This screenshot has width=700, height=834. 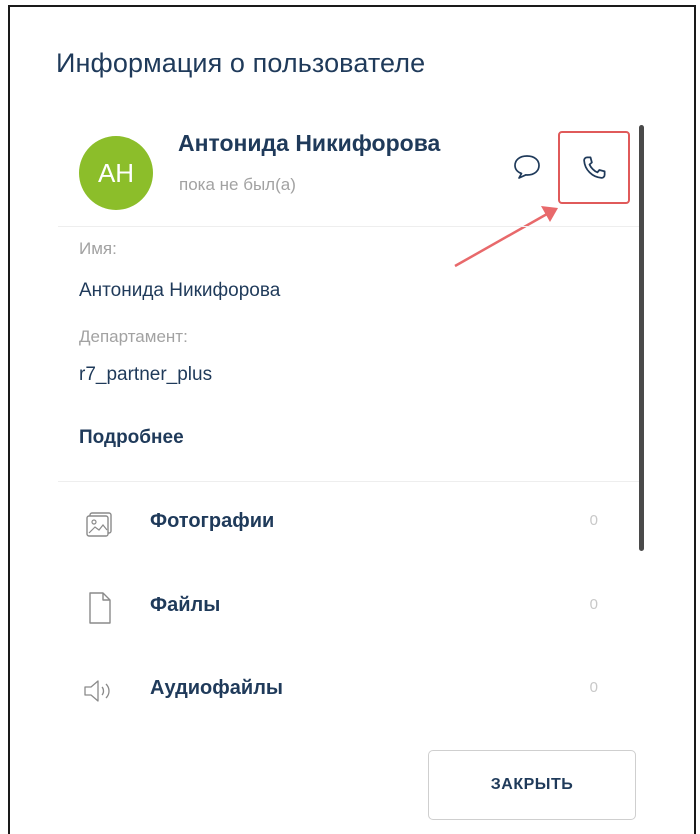 What do you see at coordinates (340, 691) in the screenshot?
I see `media-row-audio: Аудиофайлы 0` at bounding box center [340, 691].